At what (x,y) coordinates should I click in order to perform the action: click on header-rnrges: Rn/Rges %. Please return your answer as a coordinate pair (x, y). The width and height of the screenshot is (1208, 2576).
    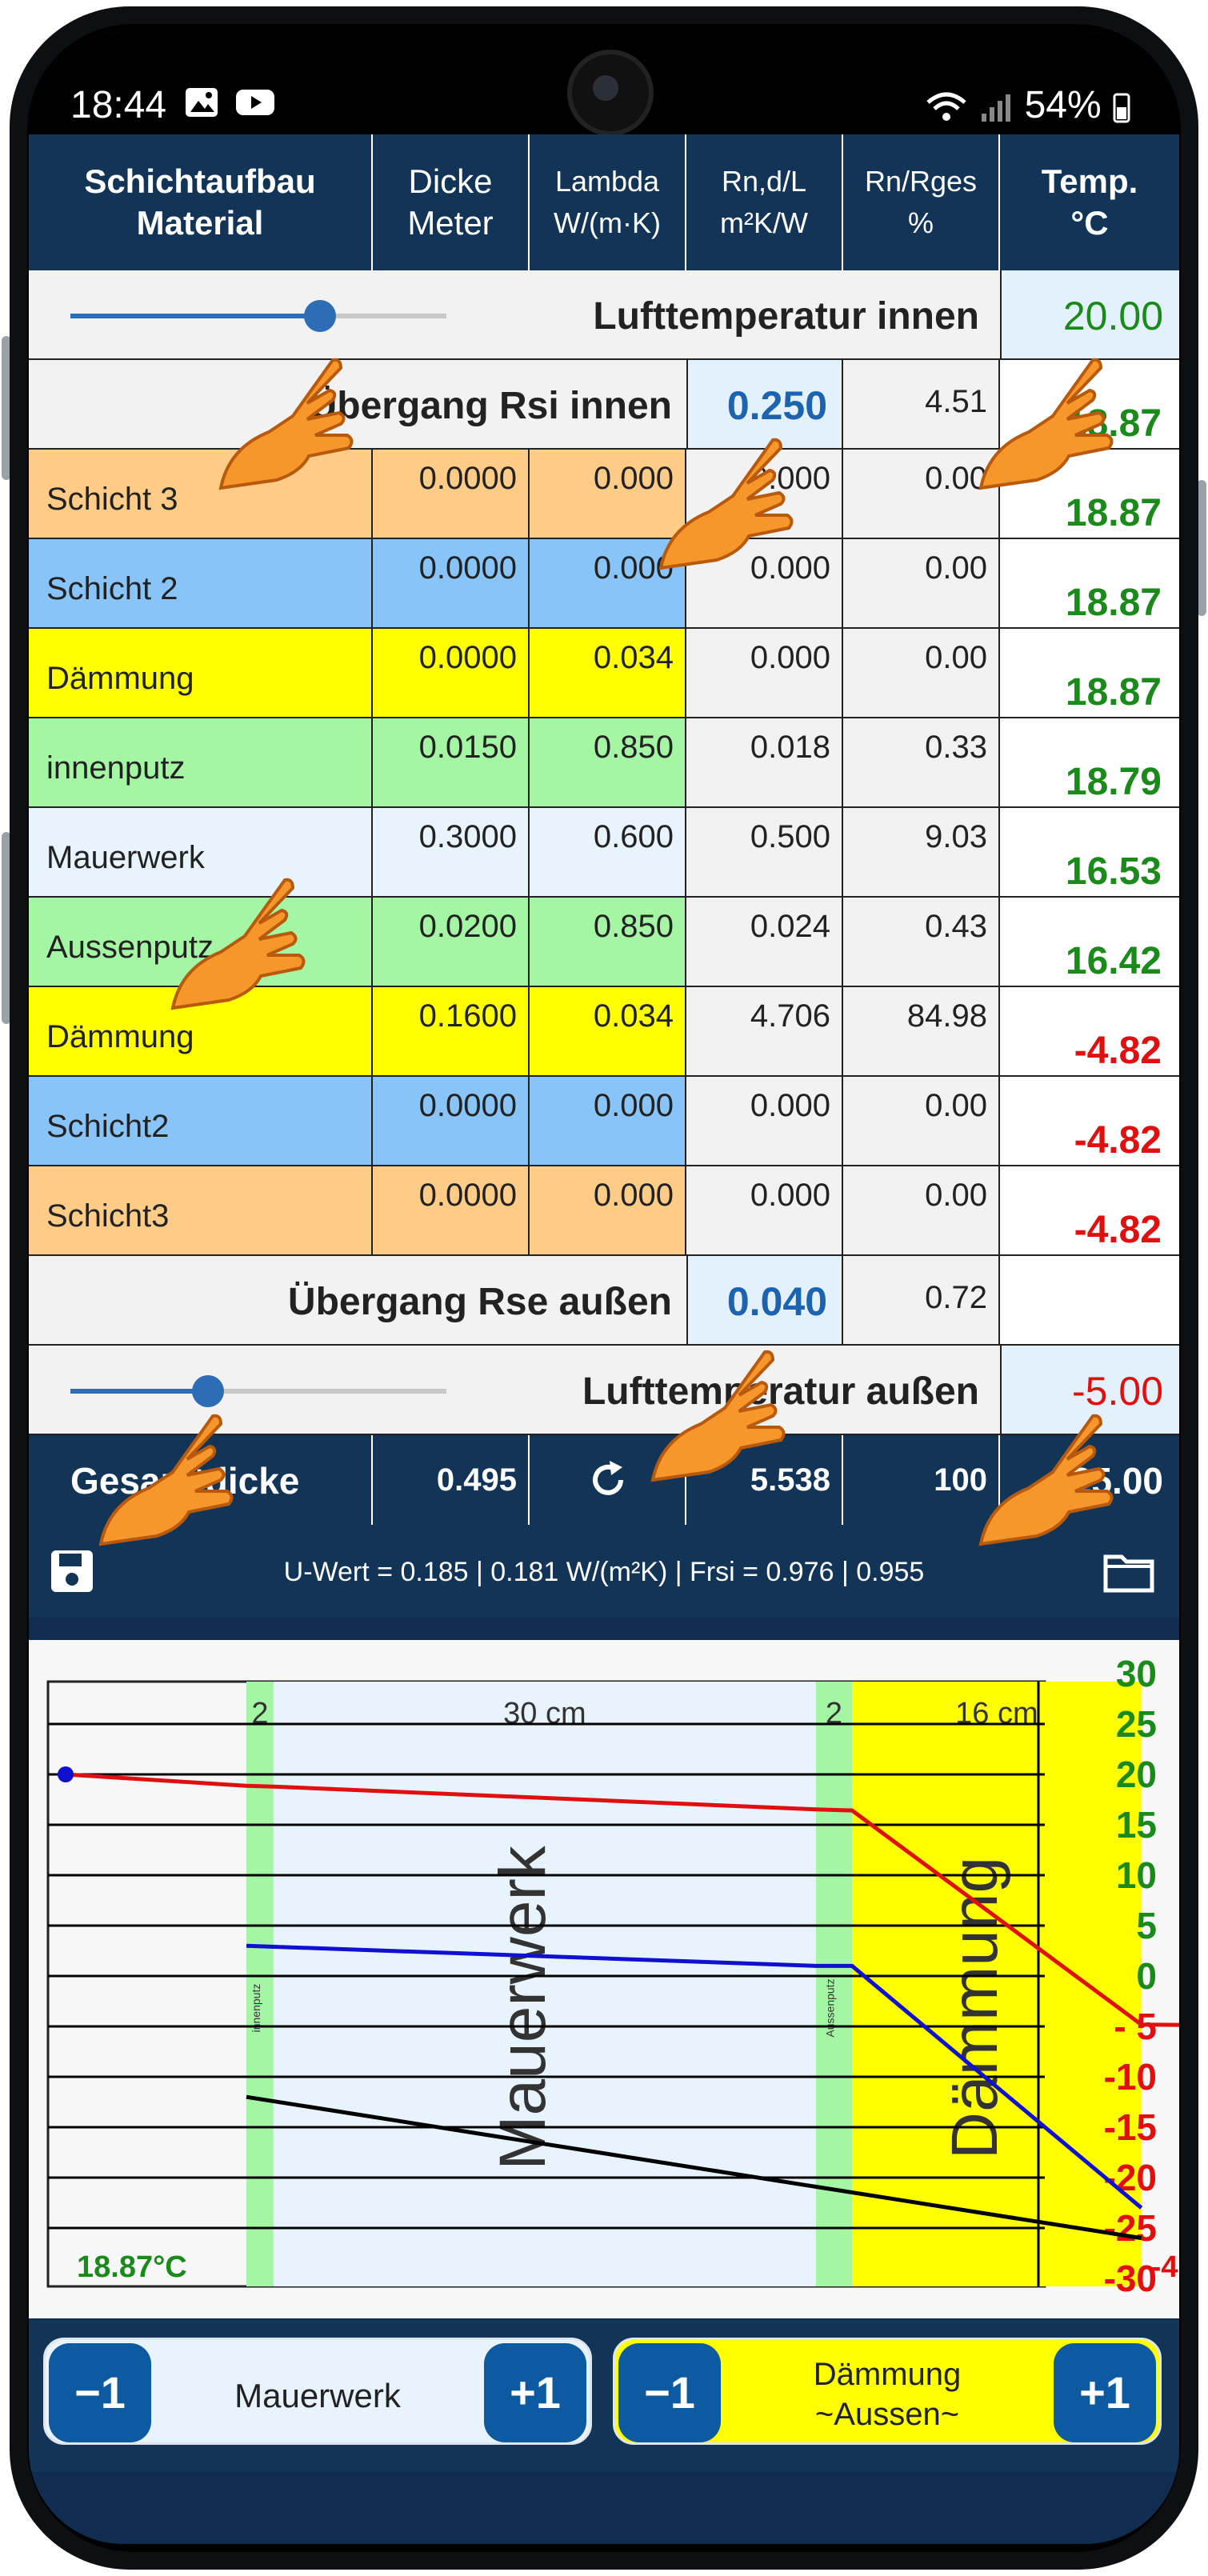
    Looking at the image, I should click on (921, 202).